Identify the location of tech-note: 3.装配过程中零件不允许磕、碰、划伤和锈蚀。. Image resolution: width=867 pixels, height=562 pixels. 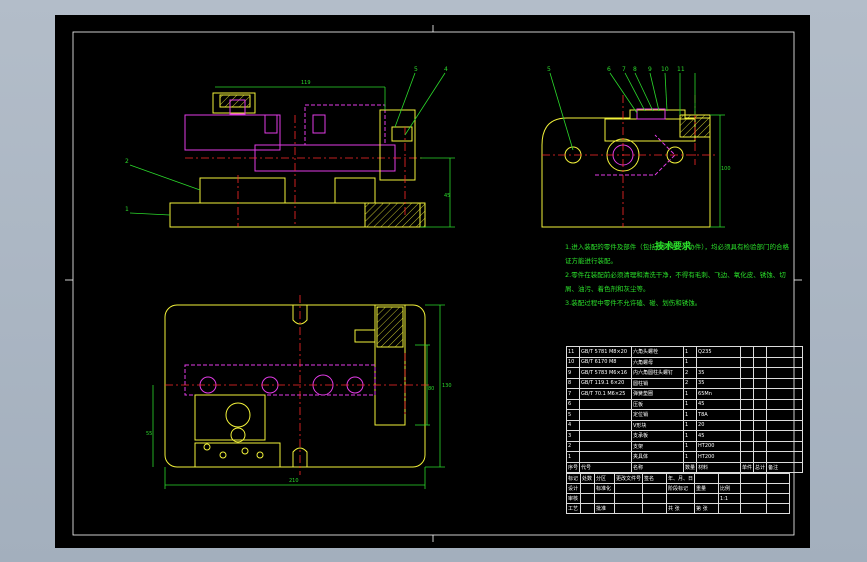
(633, 303).